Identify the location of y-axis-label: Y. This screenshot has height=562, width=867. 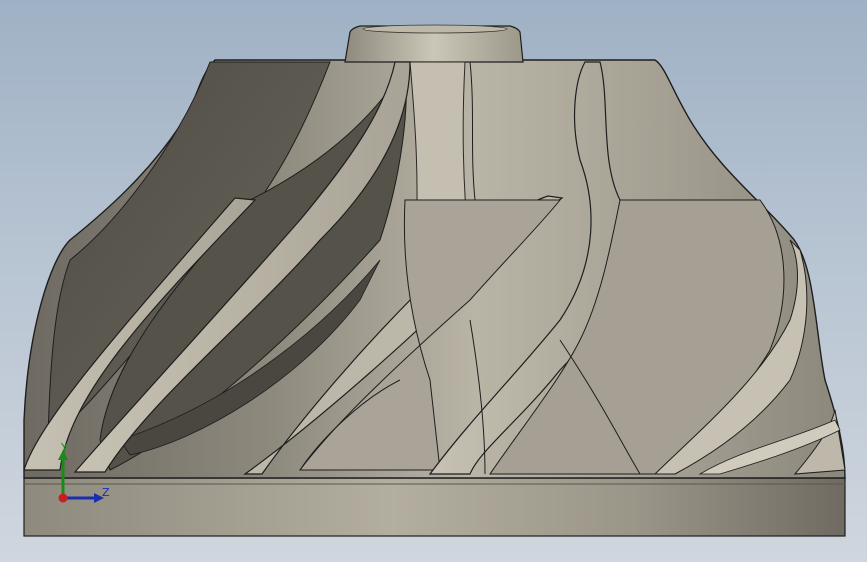
(64, 447).